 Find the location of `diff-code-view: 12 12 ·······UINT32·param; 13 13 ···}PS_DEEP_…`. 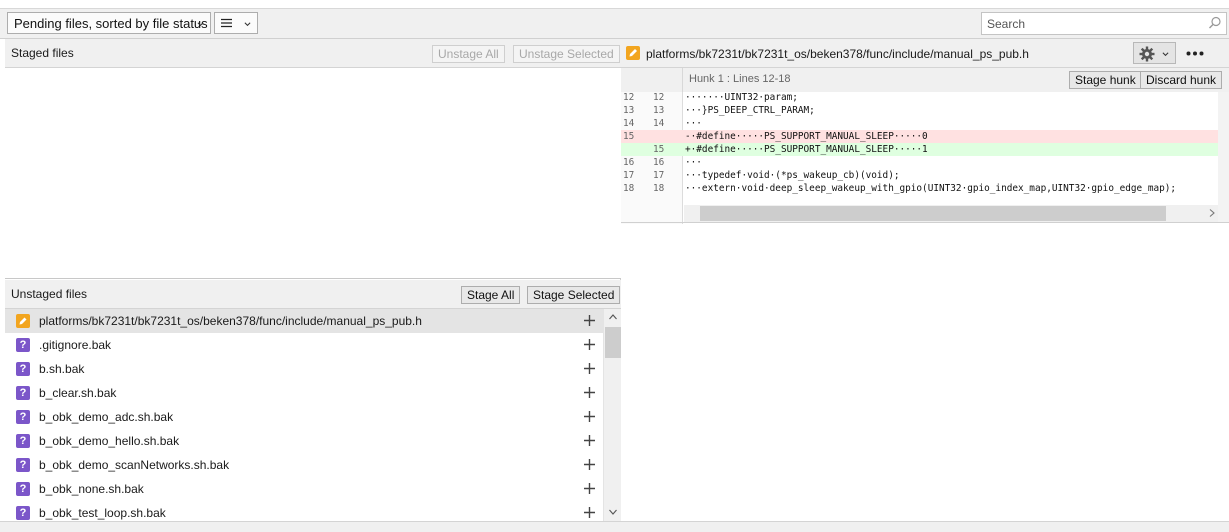

diff-code-view: 12 12 ·······UINT32·param; 13 13 ···}PS_DEEP_… is located at coordinates (925, 157).